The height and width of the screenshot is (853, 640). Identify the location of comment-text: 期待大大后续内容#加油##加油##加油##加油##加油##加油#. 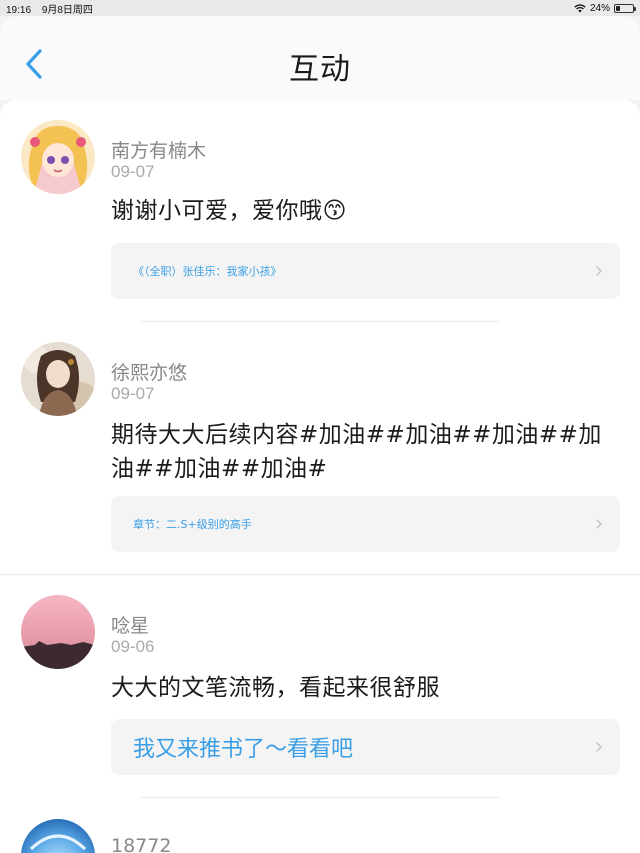
(356, 452).